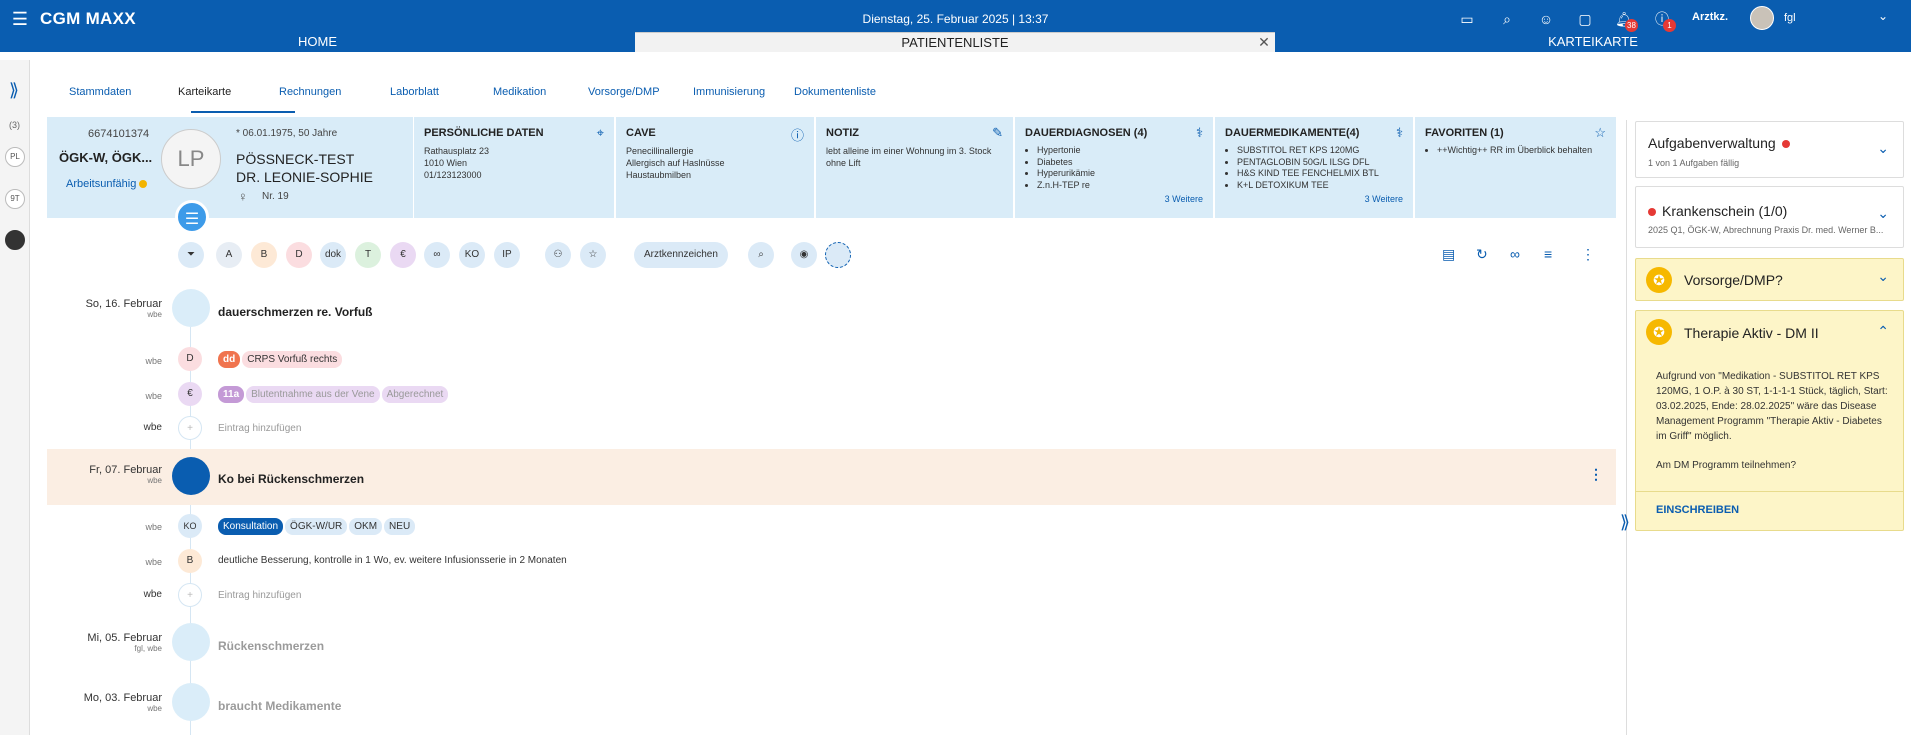  Describe the element at coordinates (143, 184) in the screenshot. I see `status-dot` at that location.